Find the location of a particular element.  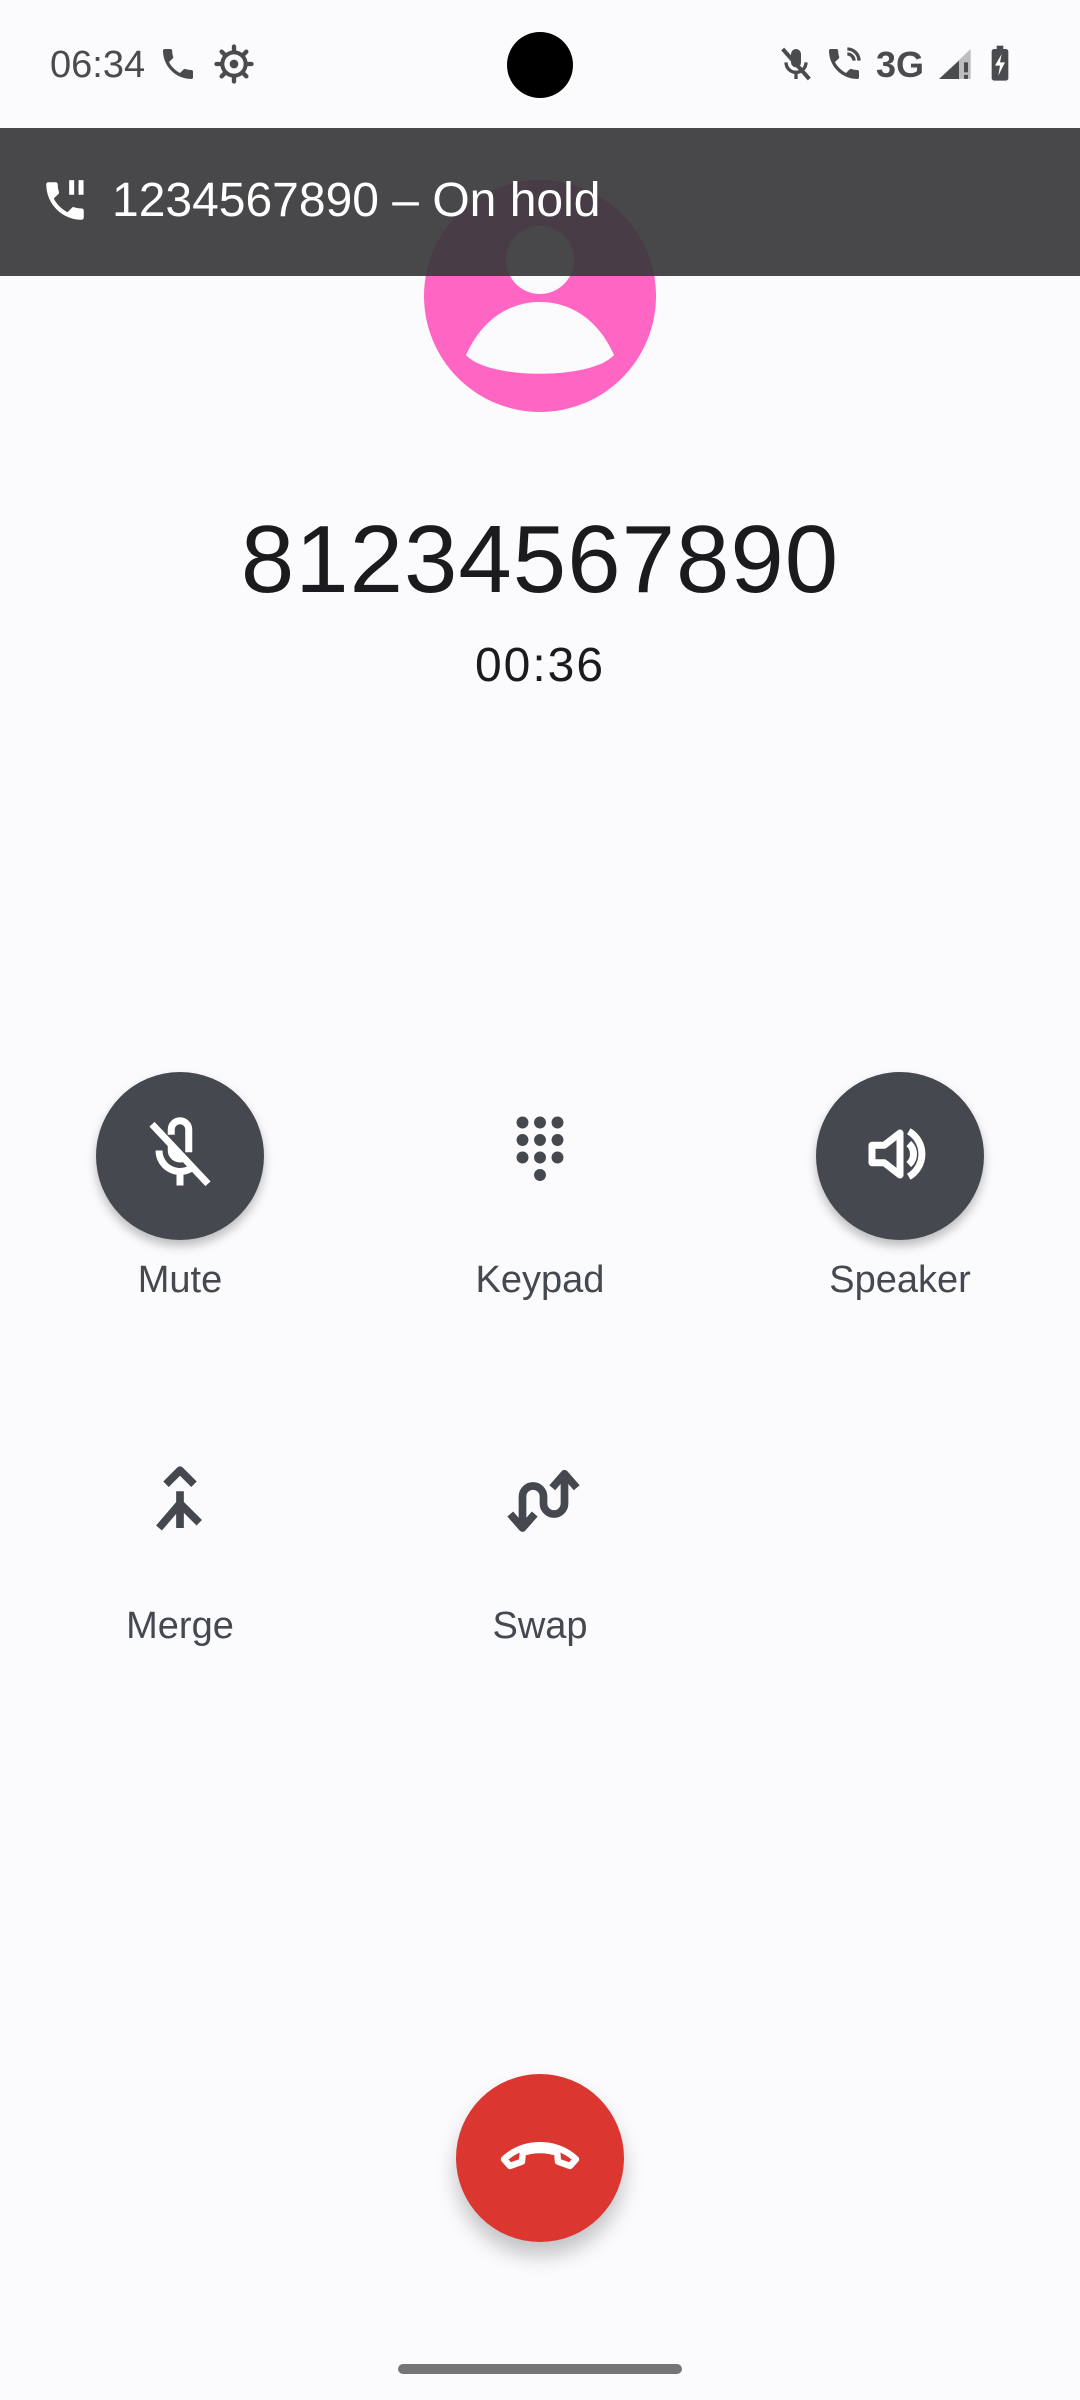

gesture-nav-handle is located at coordinates (540, 2369).